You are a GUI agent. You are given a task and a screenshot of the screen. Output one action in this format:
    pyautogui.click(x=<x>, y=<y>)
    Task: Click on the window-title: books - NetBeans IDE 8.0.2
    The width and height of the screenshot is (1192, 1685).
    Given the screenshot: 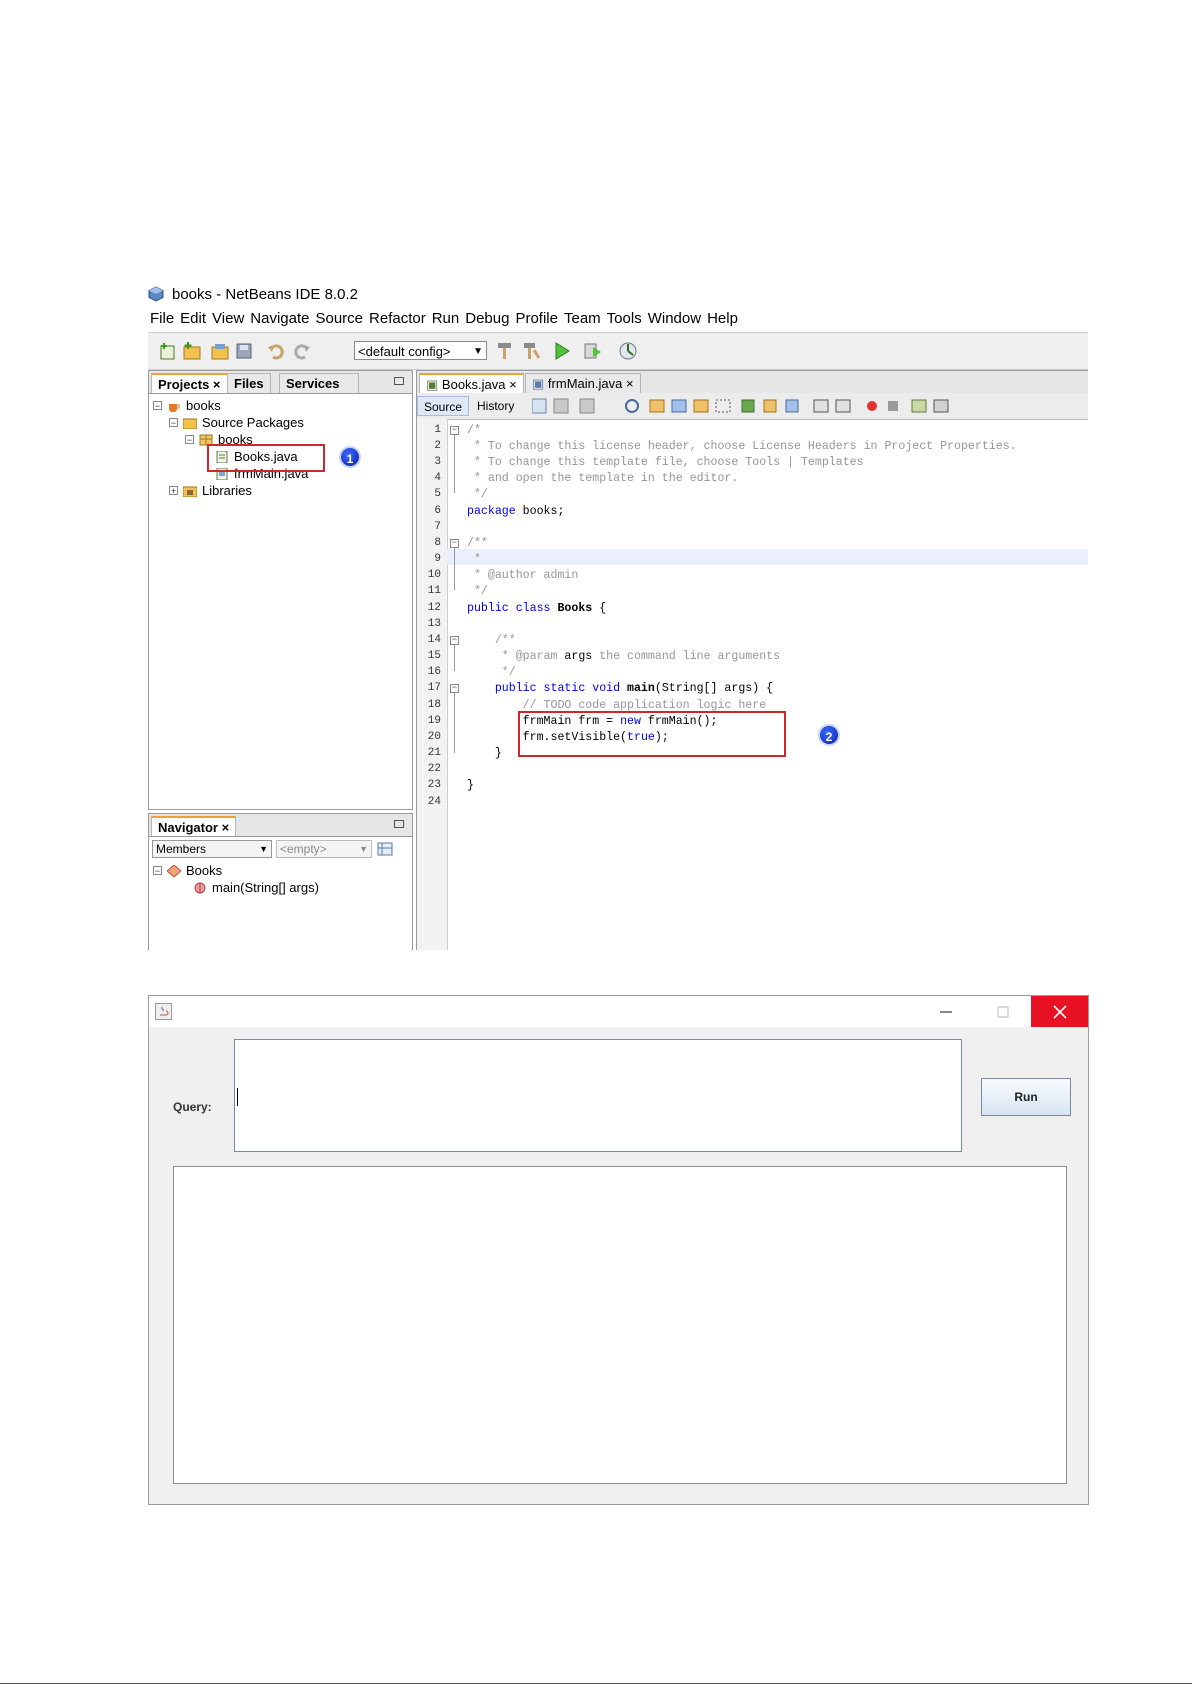 What is the action you would take?
    pyautogui.click(x=265, y=294)
    